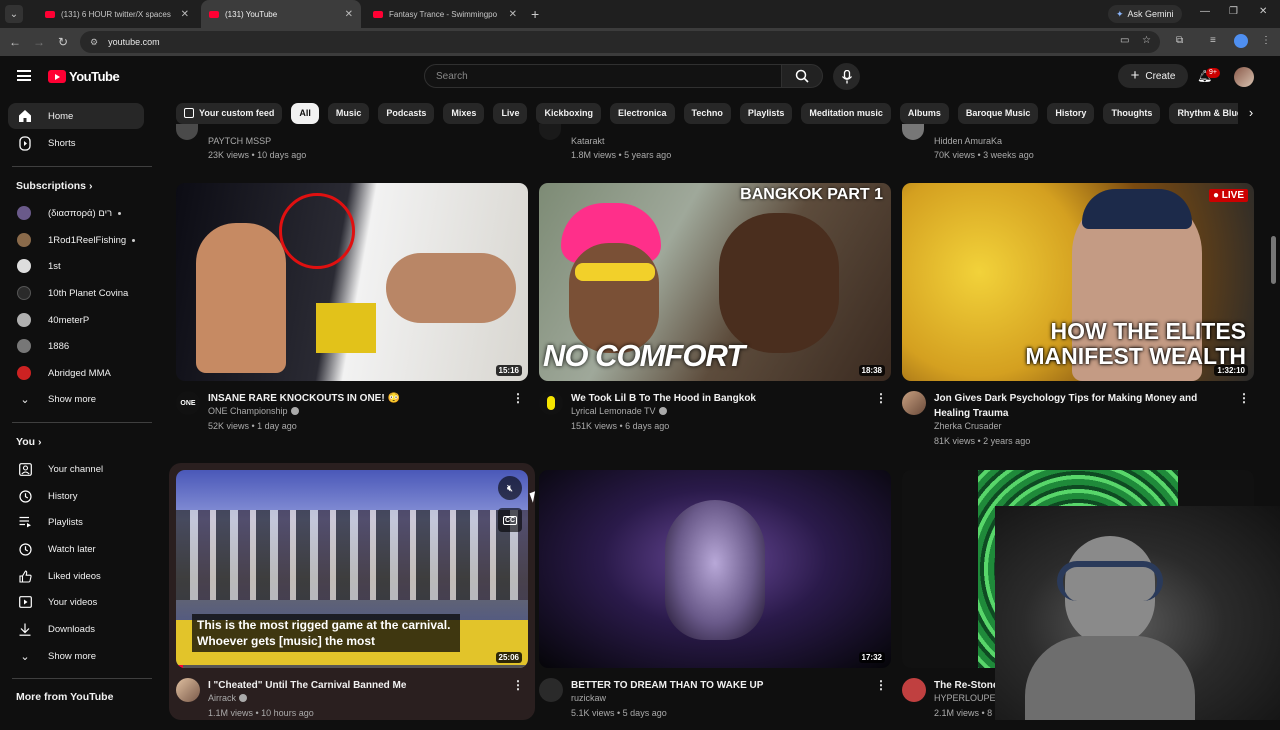 Image resolution: width=1280 pixels, height=730 pixels. I want to click on sidebar-item-watch-later: Watch later, so click(76, 549).